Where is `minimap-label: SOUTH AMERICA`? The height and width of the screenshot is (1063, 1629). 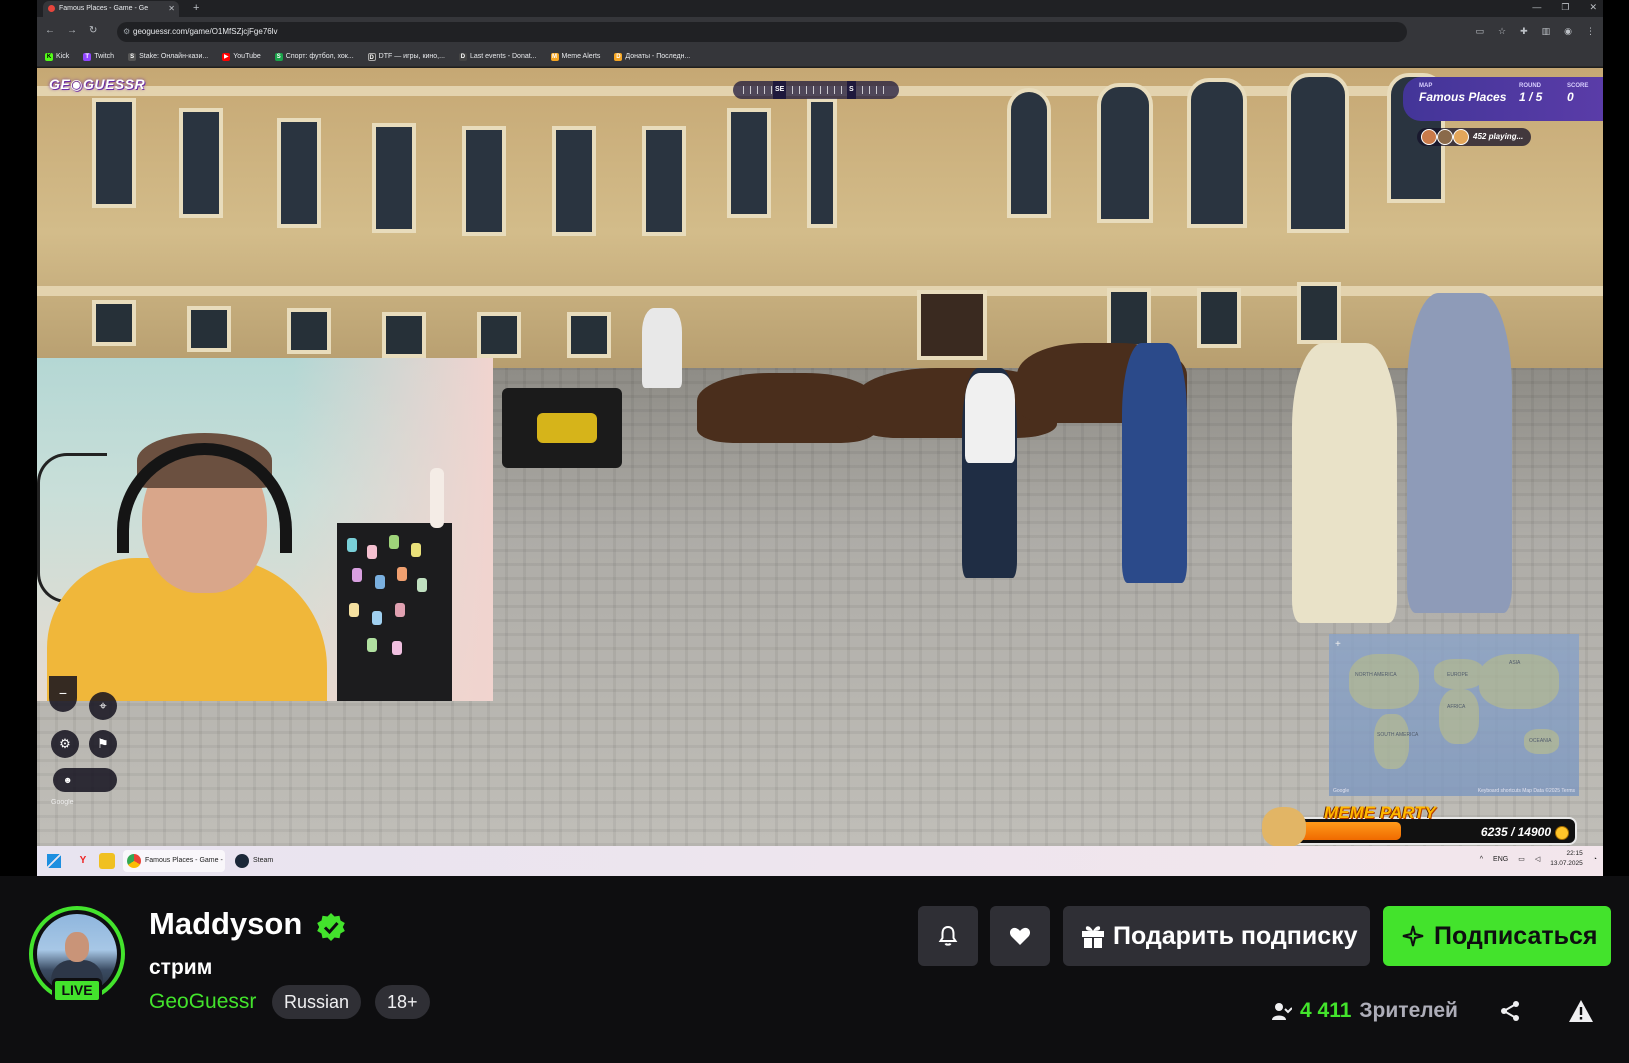
minimap-label: SOUTH AMERICA is located at coordinates (1398, 735).